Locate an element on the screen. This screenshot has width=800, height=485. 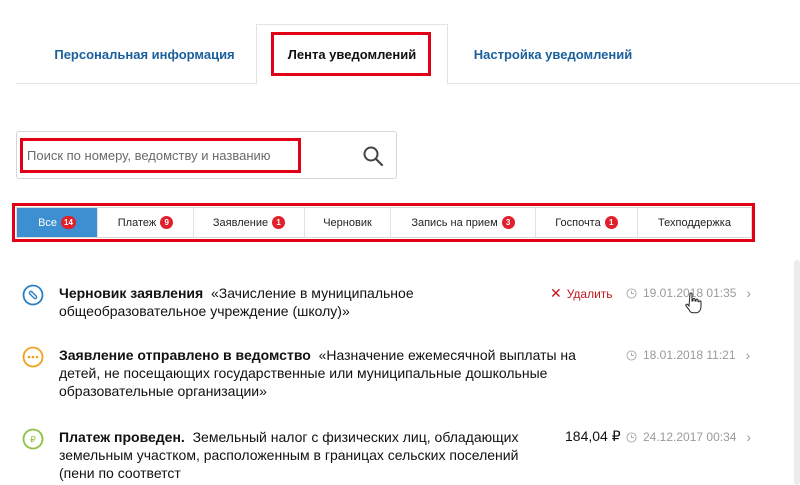
feed-item-meta: 18.01.2018 11:21 › is located at coordinates (688, 355).